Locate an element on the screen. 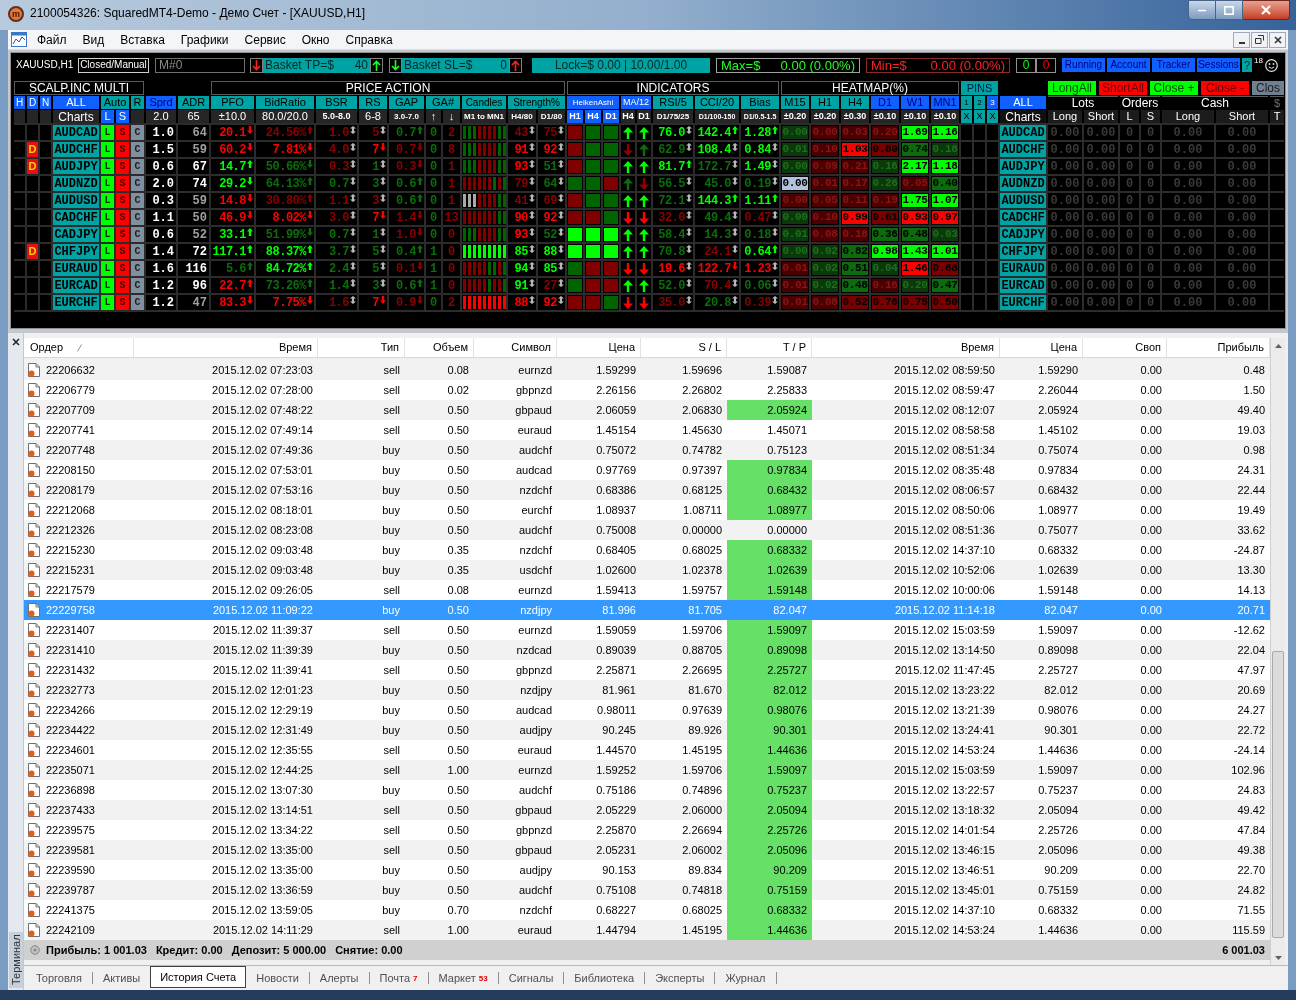 The width and height of the screenshot is (1296, 1000). order-row: 22208150 2015.12.02 07:53:01 buy 0.50 audcad 0.97769 0.97397 0.97834 2015.12.02 08:35:48 0.97834 0.00 24.31 is located at coordinates (647, 470).